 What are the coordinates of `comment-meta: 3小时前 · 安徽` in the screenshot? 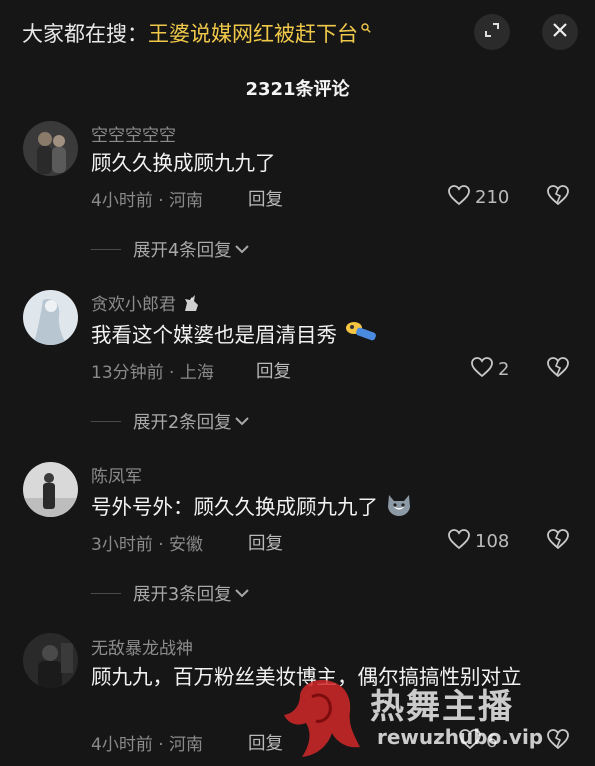 It's located at (147, 545).